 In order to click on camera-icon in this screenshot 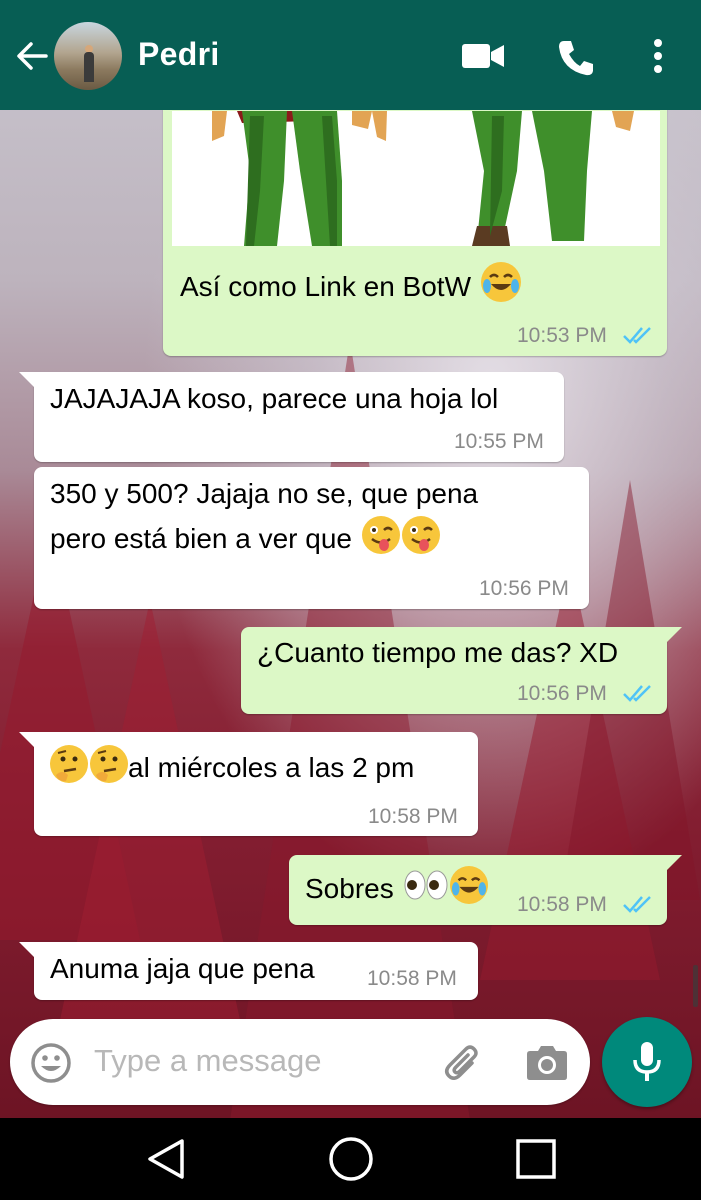, I will do `click(547, 1062)`.